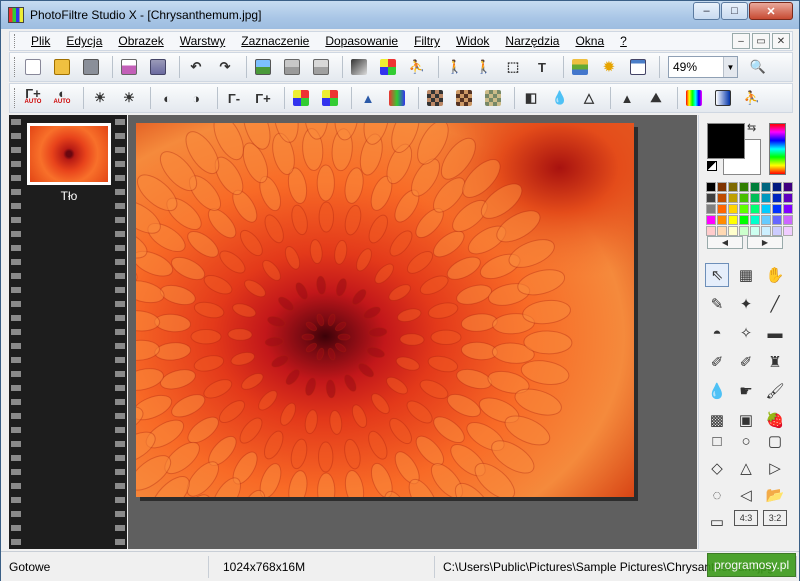  Describe the element at coordinates (417, 67) in the screenshot. I see `transform-icon: ⛹` at that location.